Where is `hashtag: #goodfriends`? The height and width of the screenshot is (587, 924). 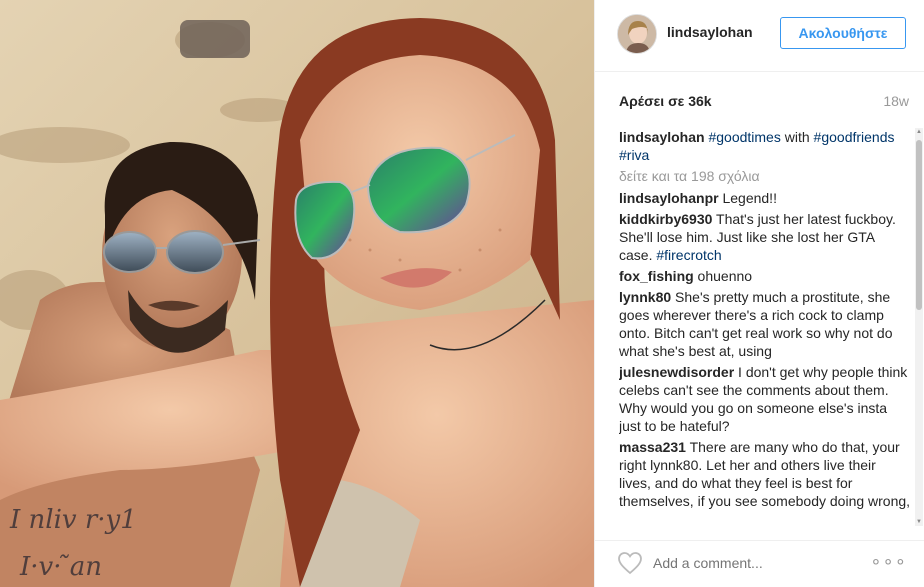
hashtag: #goodfriends is located at coordinates (854, 137).